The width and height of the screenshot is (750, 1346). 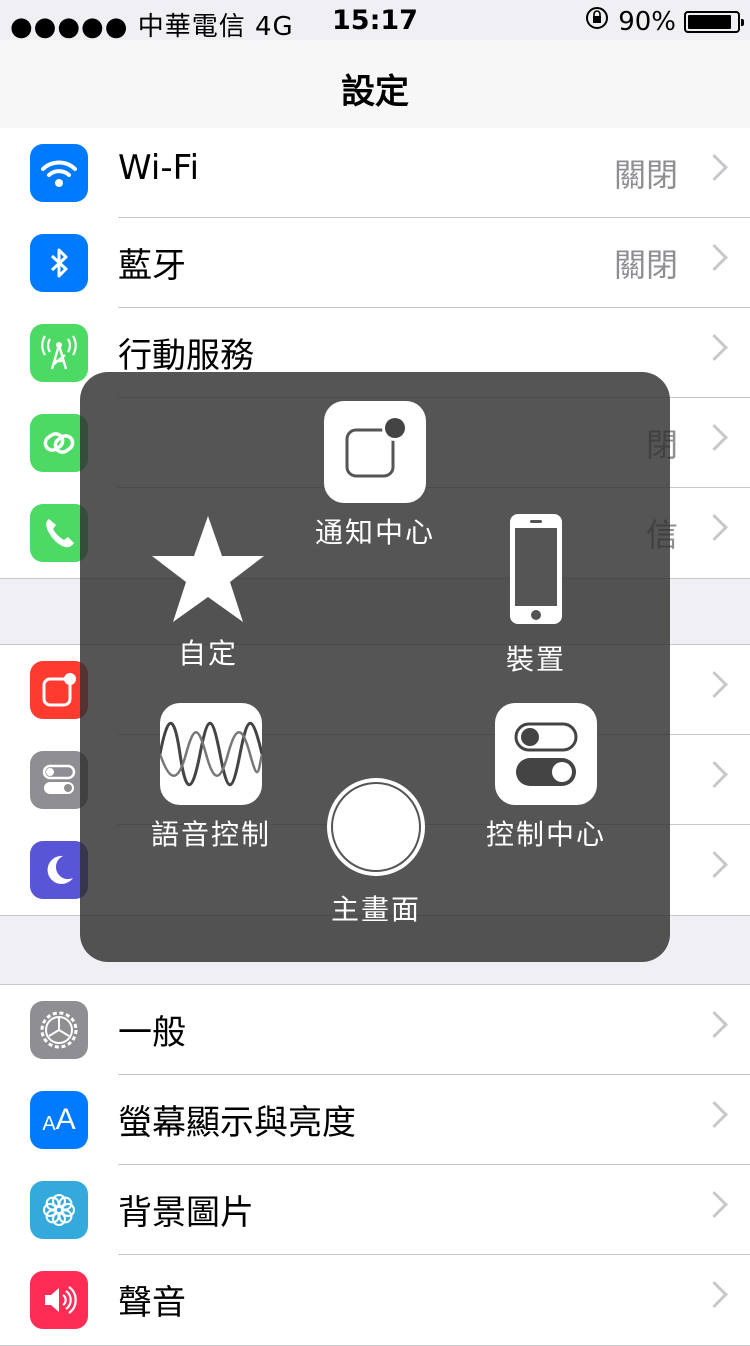 I want to click on row-label: 背景圖片, so click(x=186, y=1213).